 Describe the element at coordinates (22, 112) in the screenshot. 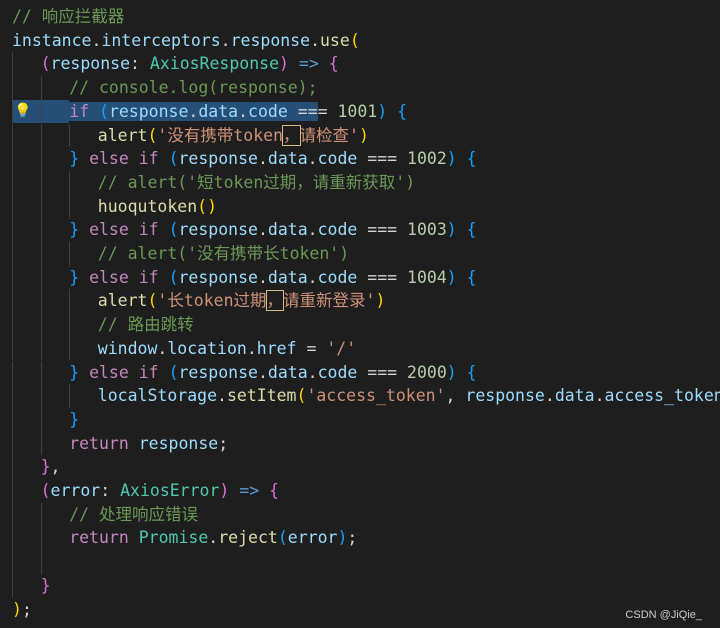

I see `lightbulb-icon: 💡` at that location.